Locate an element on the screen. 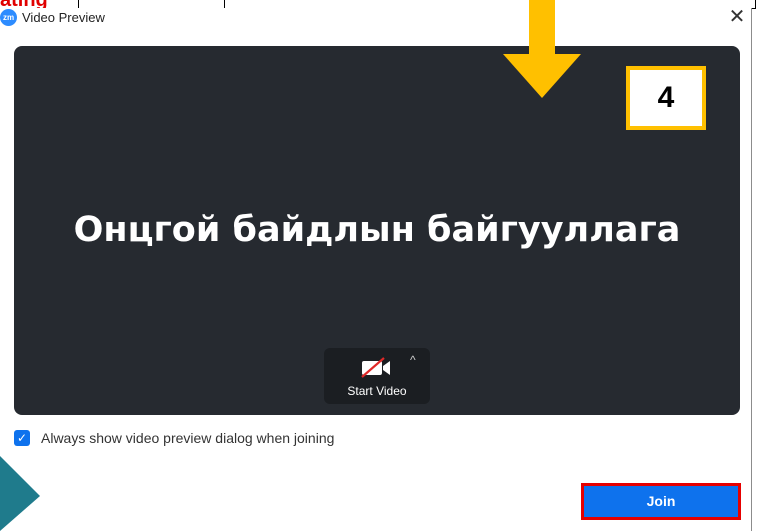  close-button: ✕ is located at coordinates (737, 17).